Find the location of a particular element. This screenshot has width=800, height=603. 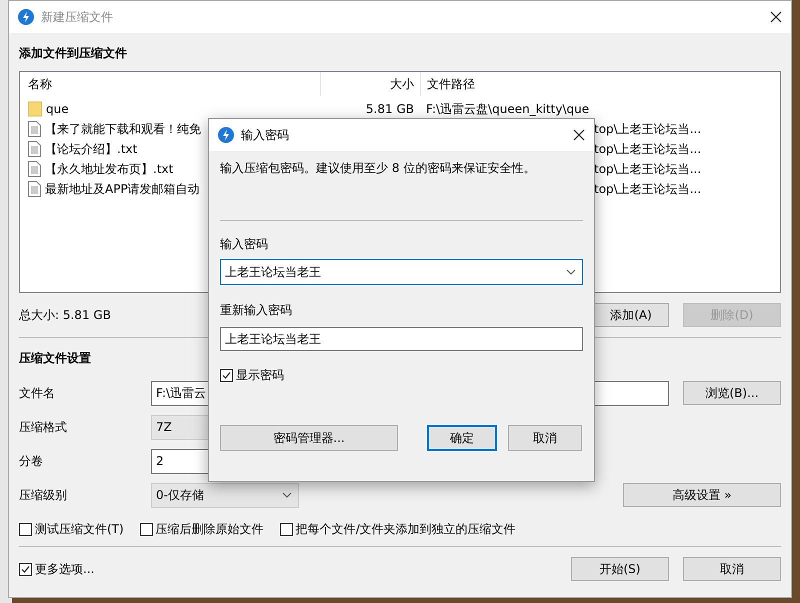

field-label: 重新输入密码 is located at coordinates (256, 310).